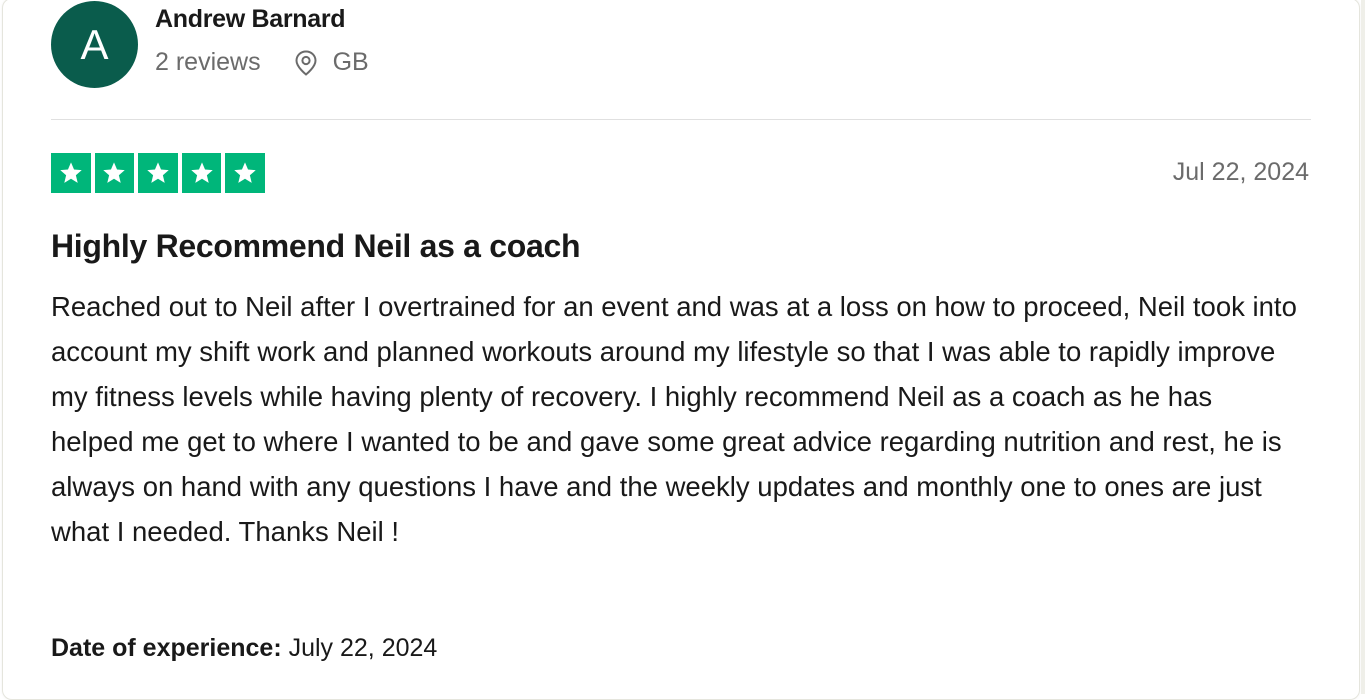  I want to click on experience-label: Date of experience:, so click(166, 648).